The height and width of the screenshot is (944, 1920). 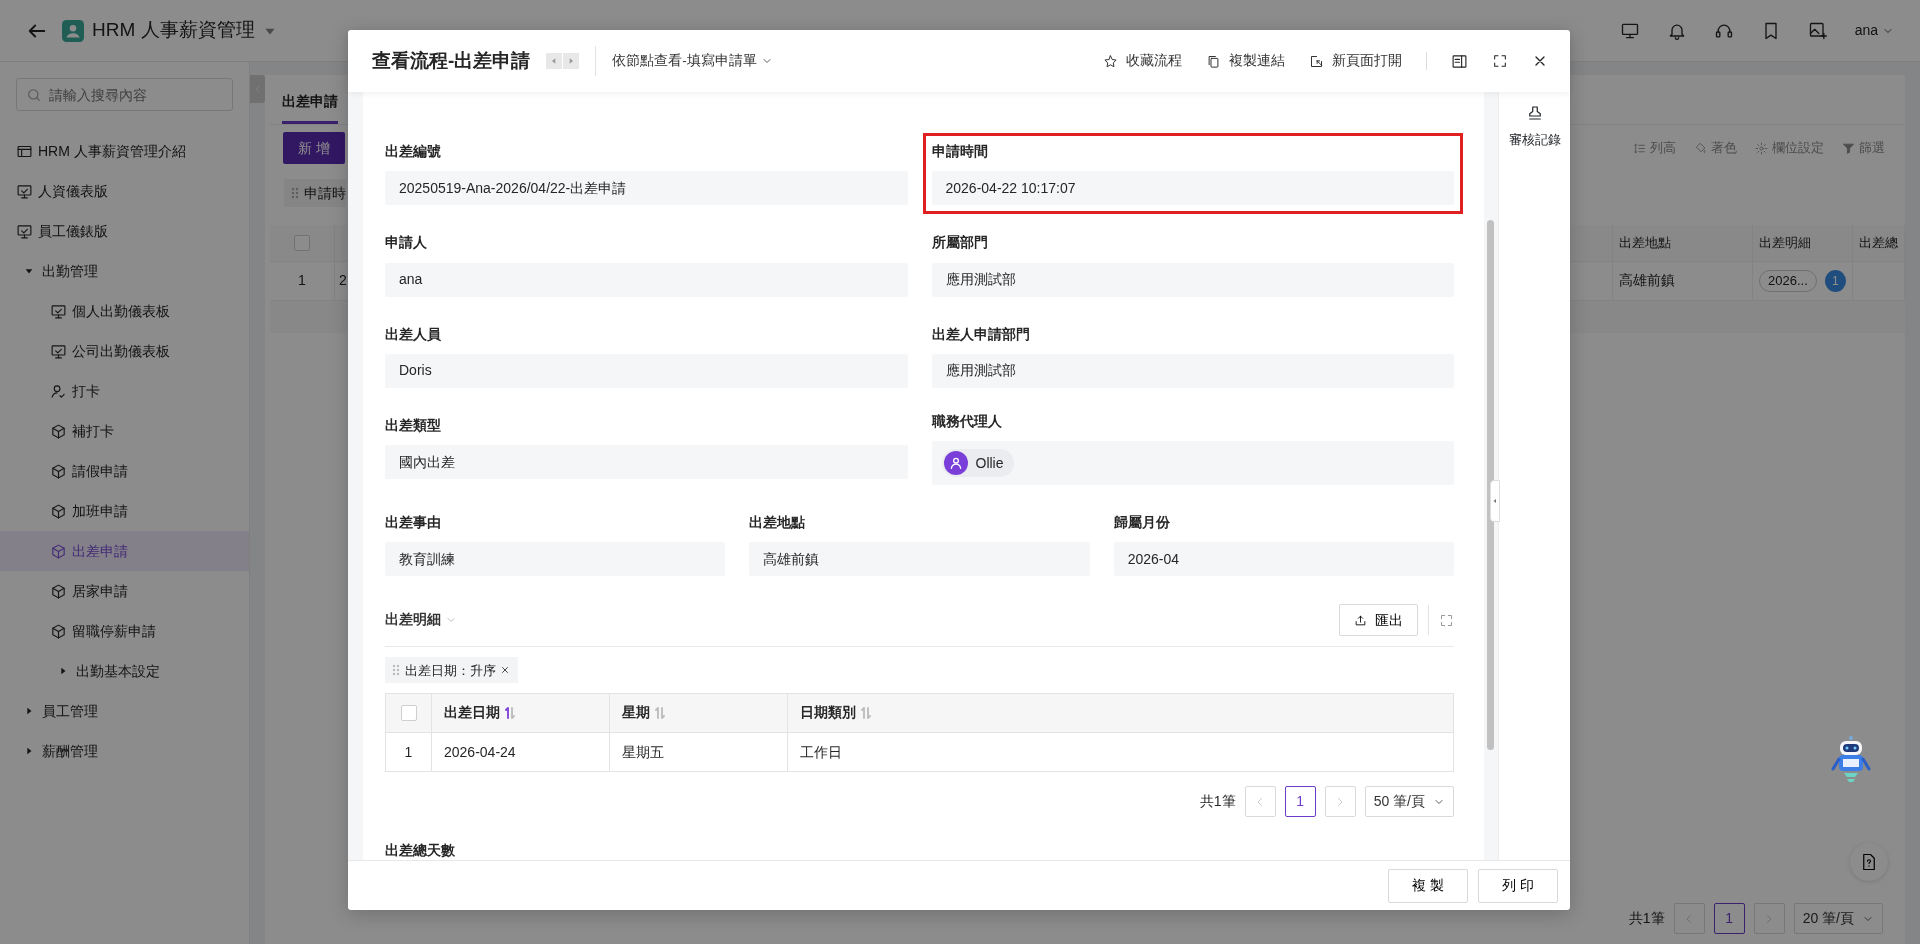 What do you see at coordinates (413, 425) in the screenshot?
I see `field-label: 出差類型` at bounding box center [413, 425].